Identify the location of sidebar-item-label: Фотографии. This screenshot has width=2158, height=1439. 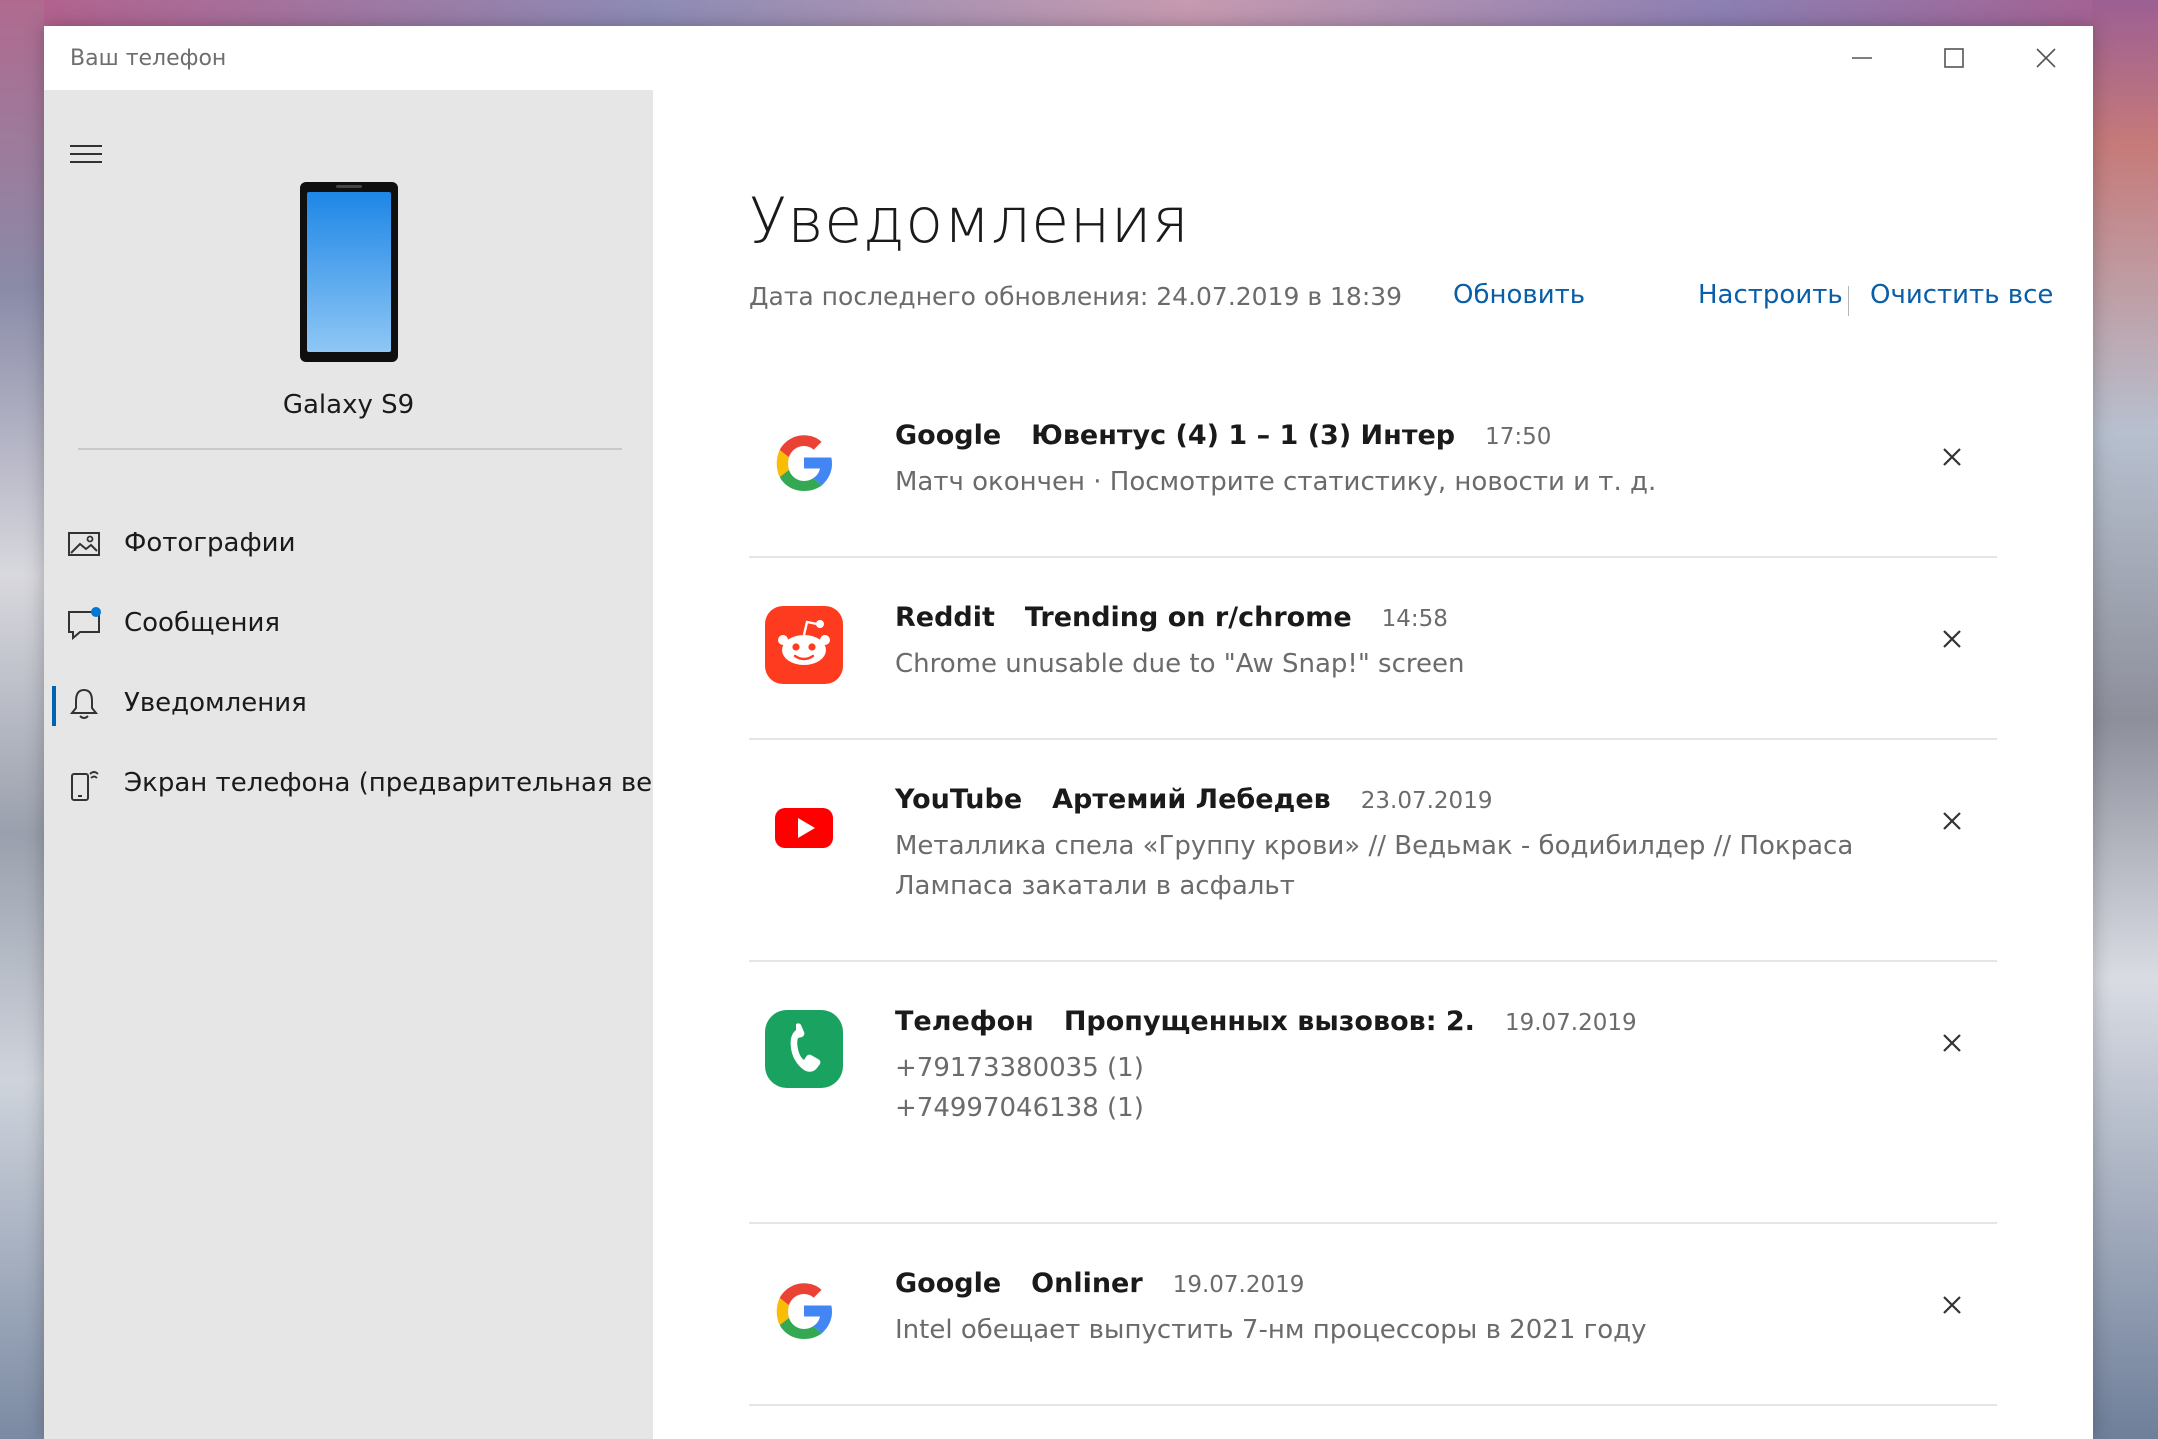
(210, 543).